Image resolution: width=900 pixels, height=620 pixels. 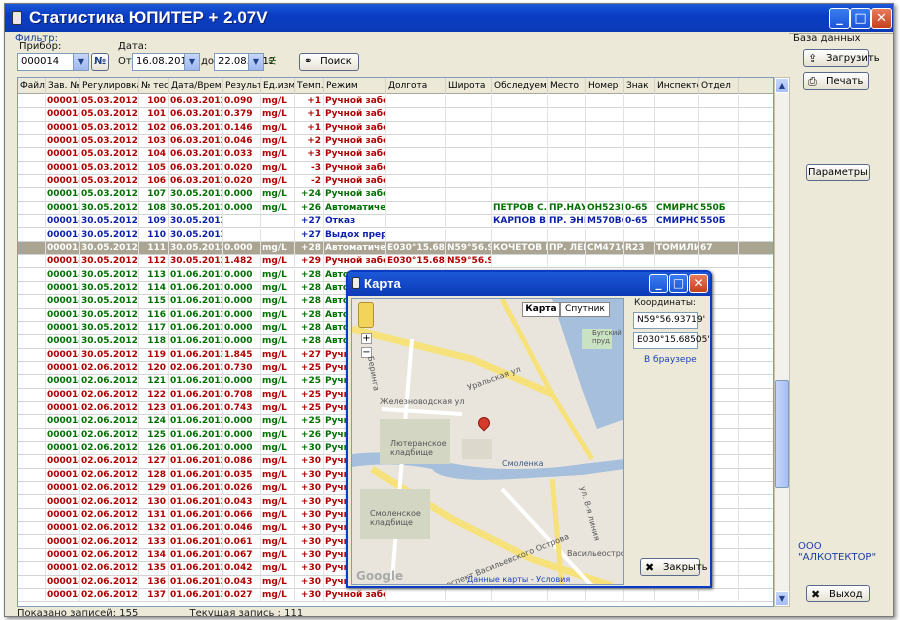 What do you see at coordinates (449, 18) in the screenshot?
I see `title-bar: Статистика ЮПИТЕР + 2.07V _ □ ✕` at bounding box center [449, 18].